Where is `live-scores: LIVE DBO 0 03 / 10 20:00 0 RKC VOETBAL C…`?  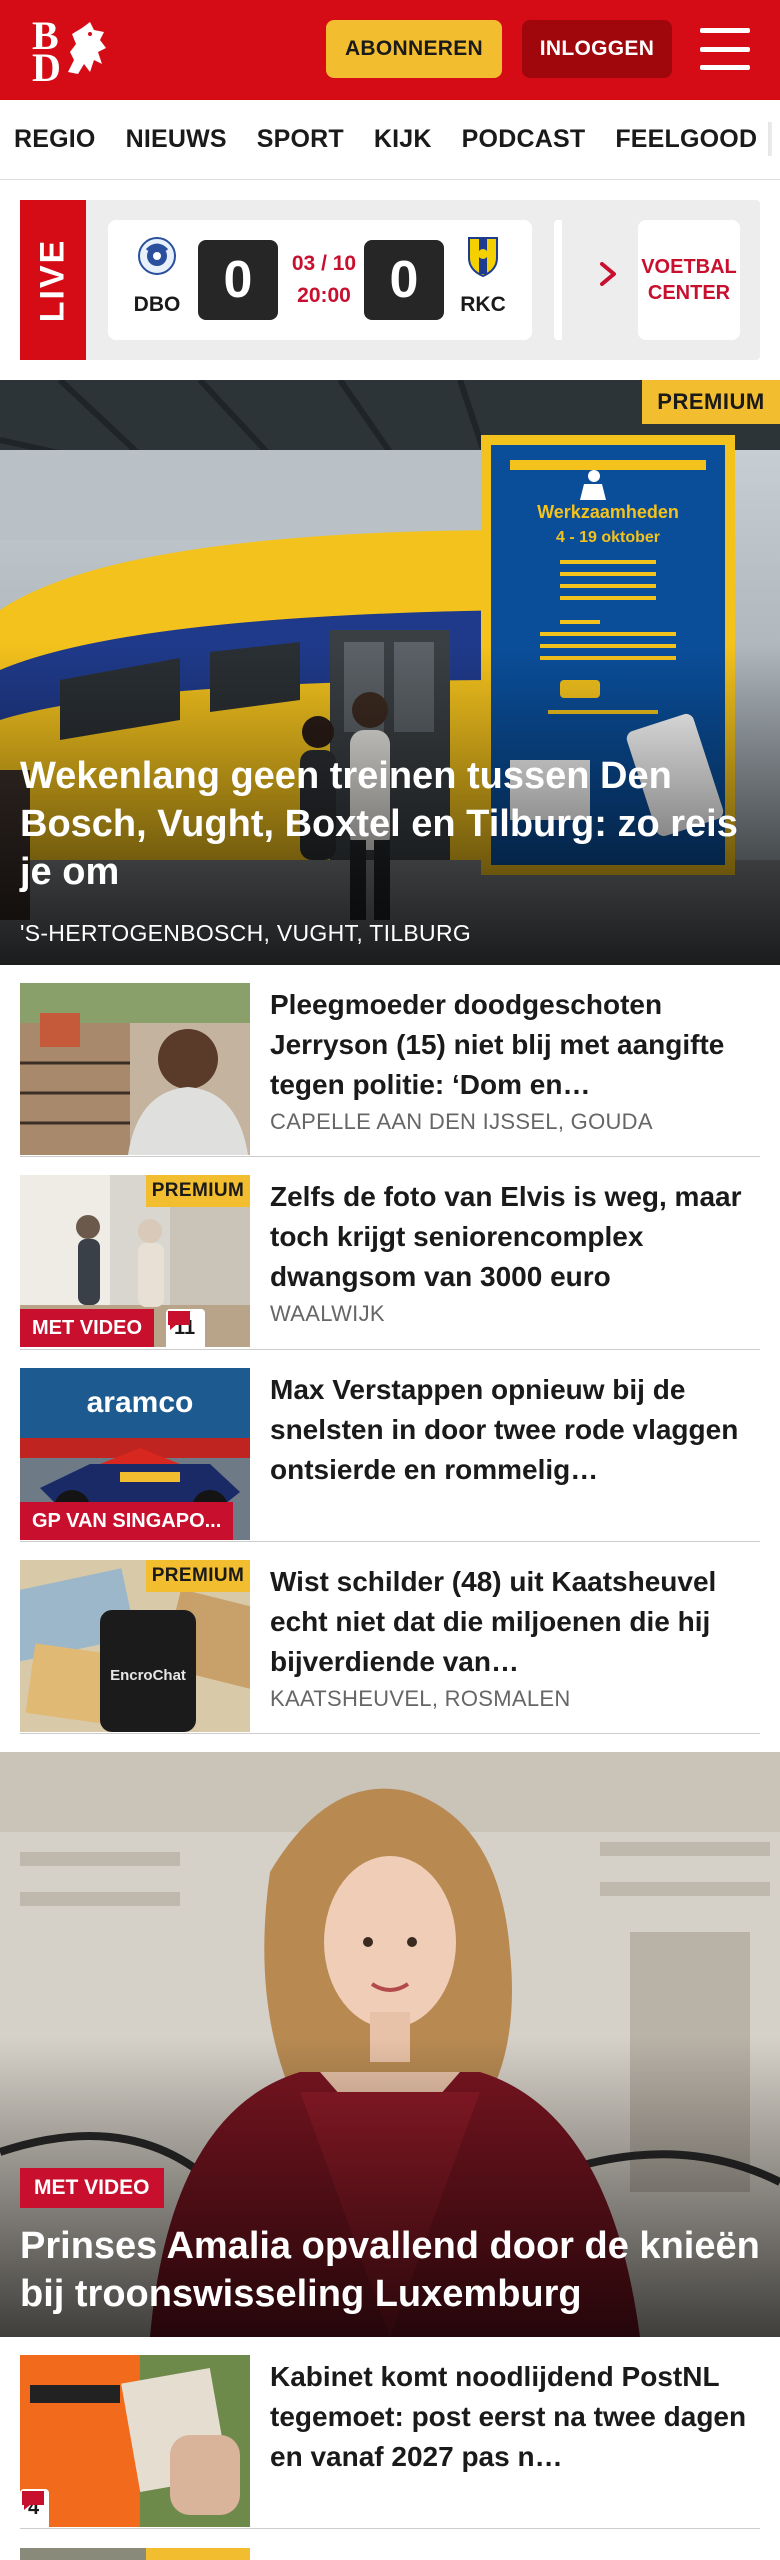
live-scores: LIVE DBO 0 03 / 10 20:00 0 RKC VOETBAL C… is located at coordinates (390, 280).